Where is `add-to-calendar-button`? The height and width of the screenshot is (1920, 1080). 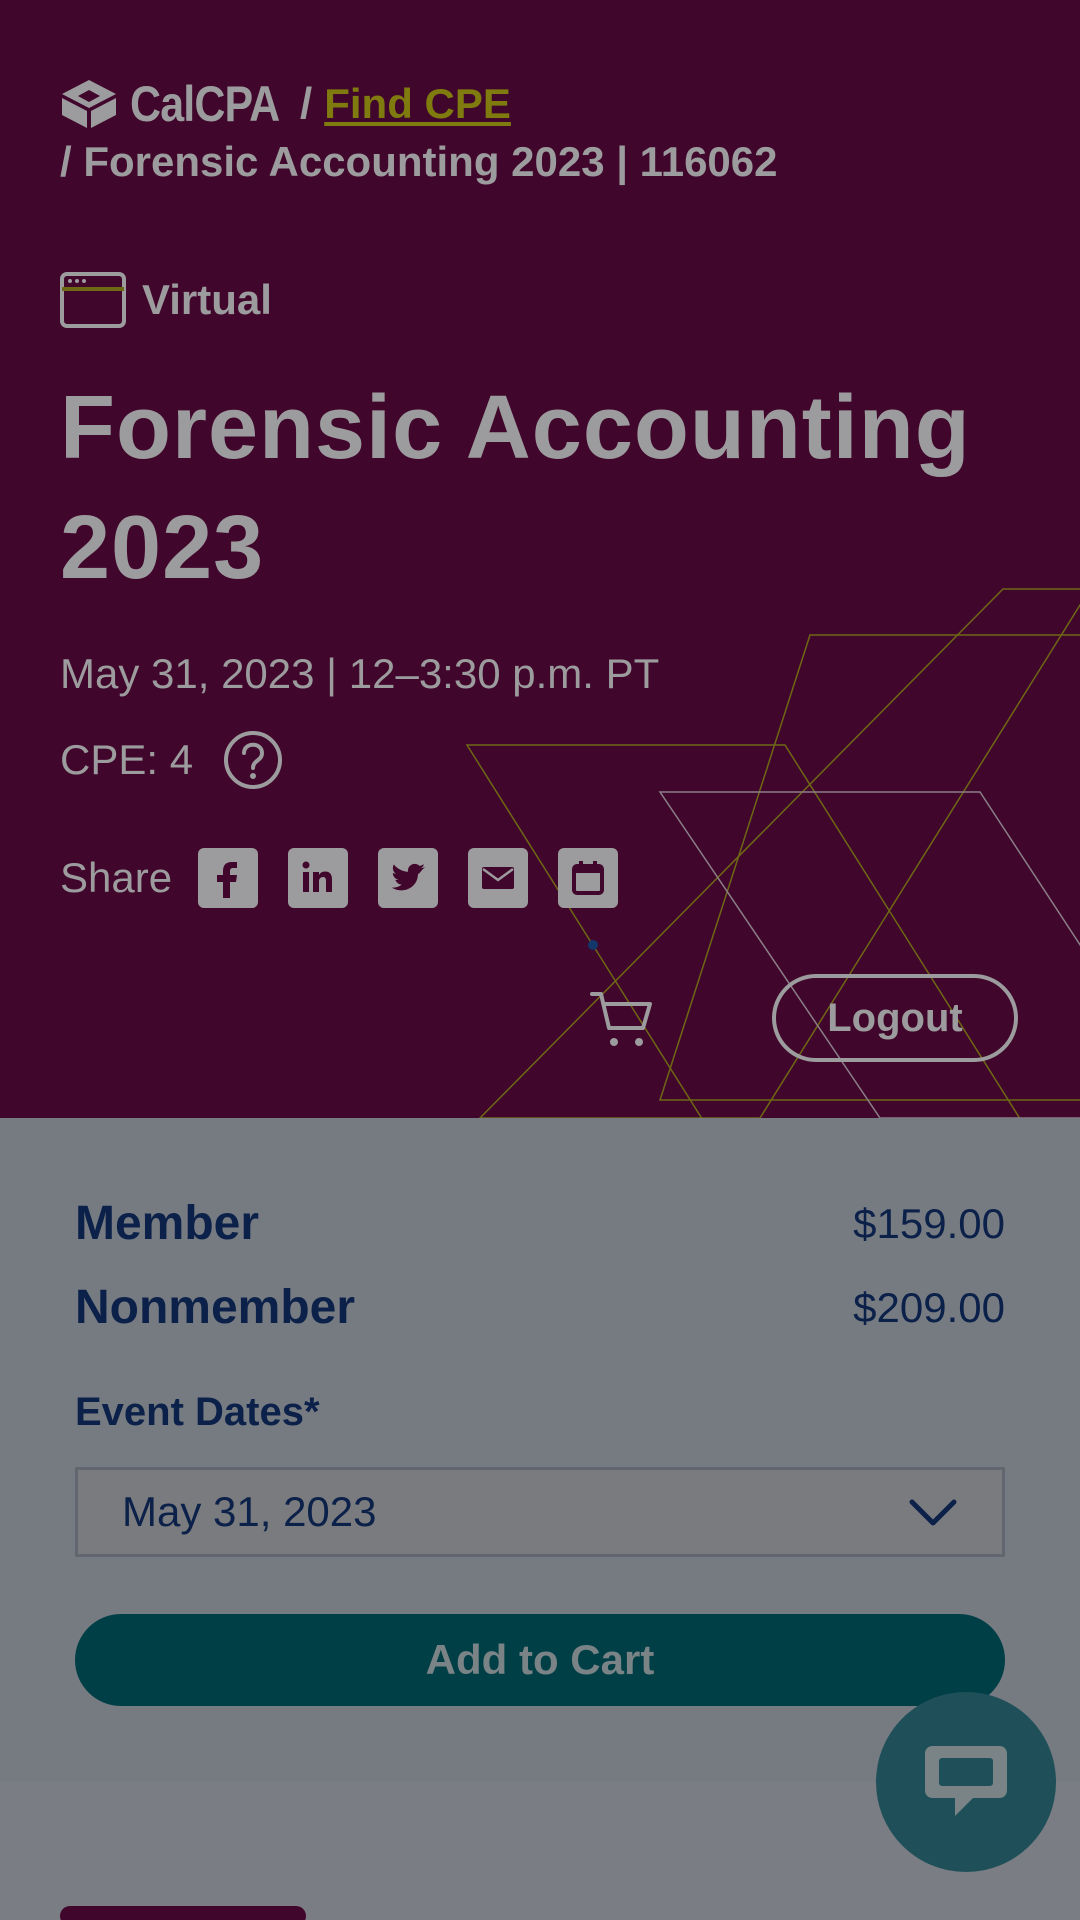 add-to-calendar-button is located at coordinates (588, 878).